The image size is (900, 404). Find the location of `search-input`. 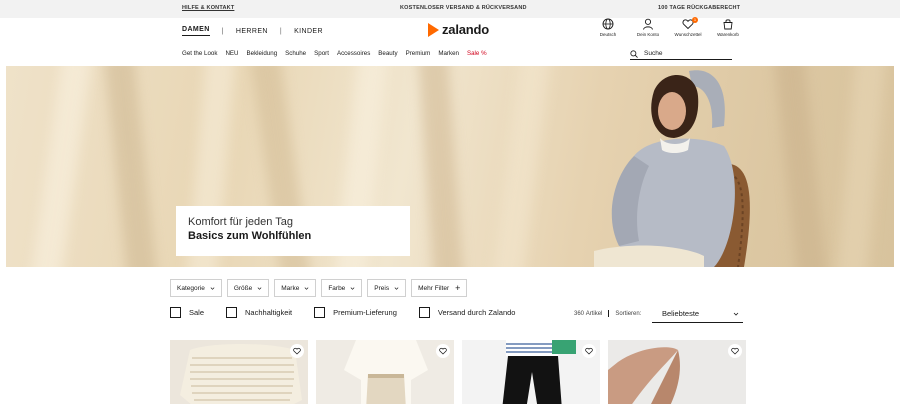

search-input is located at coordinates (684, 53).